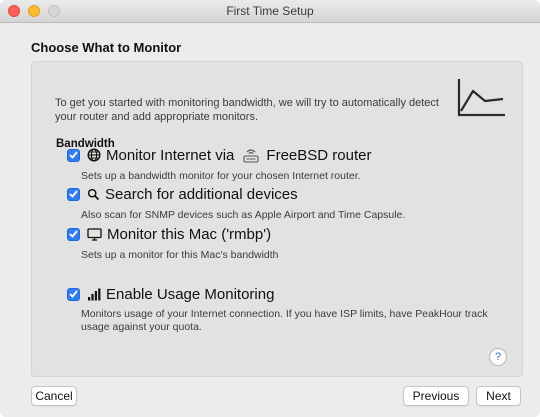 This screenshot has height=417, width=540. What do you see at coordinates (189, 234) in the screenshot?
I see `monitor-mac-label: Monitor this Mac ('rmbp')` at bounding box center [189, 234].